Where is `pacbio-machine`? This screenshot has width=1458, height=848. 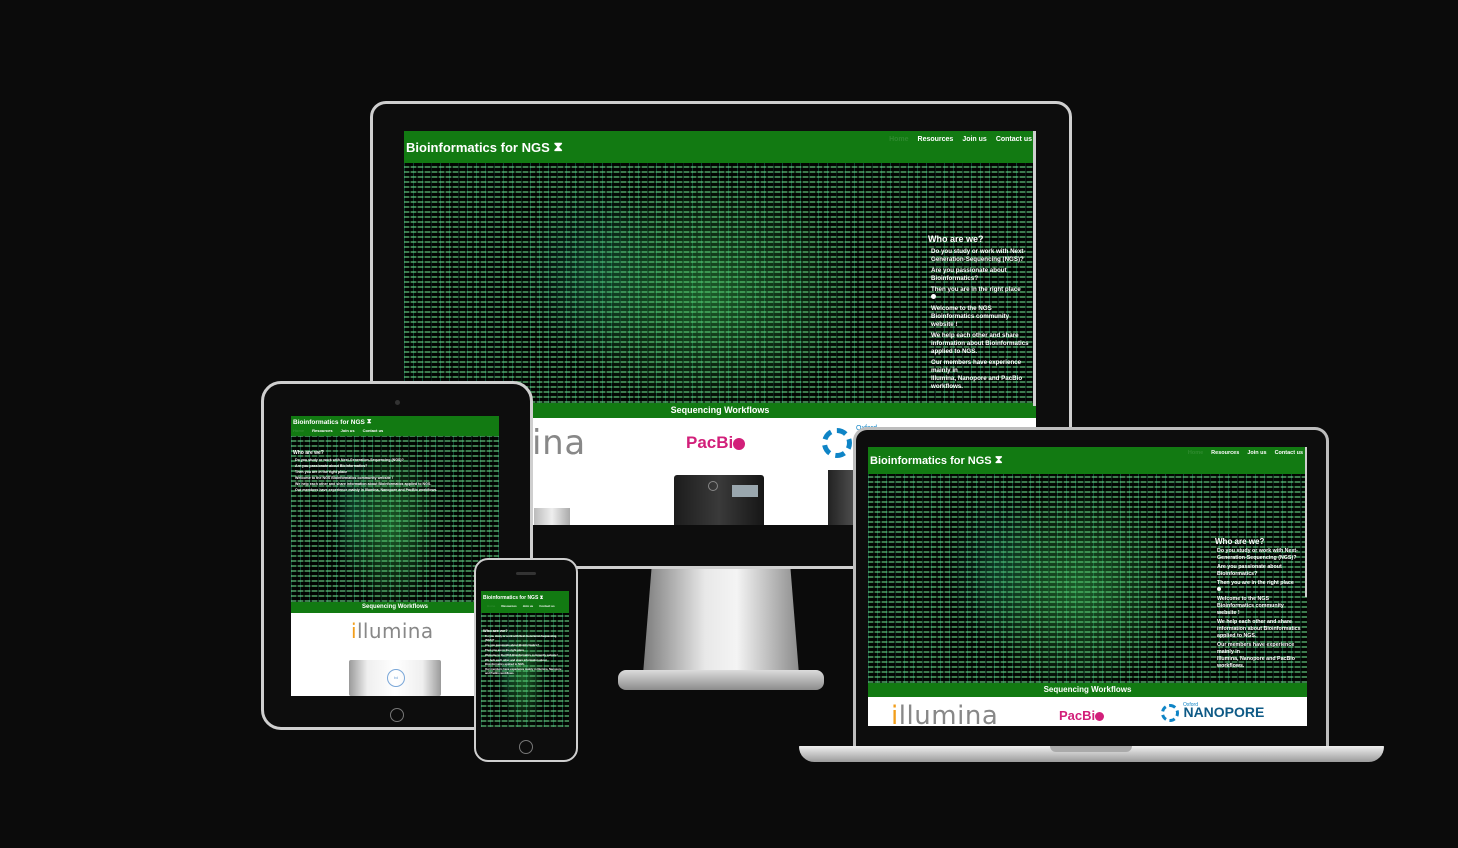
pacbio-machine is located at coordinates (719, 501).